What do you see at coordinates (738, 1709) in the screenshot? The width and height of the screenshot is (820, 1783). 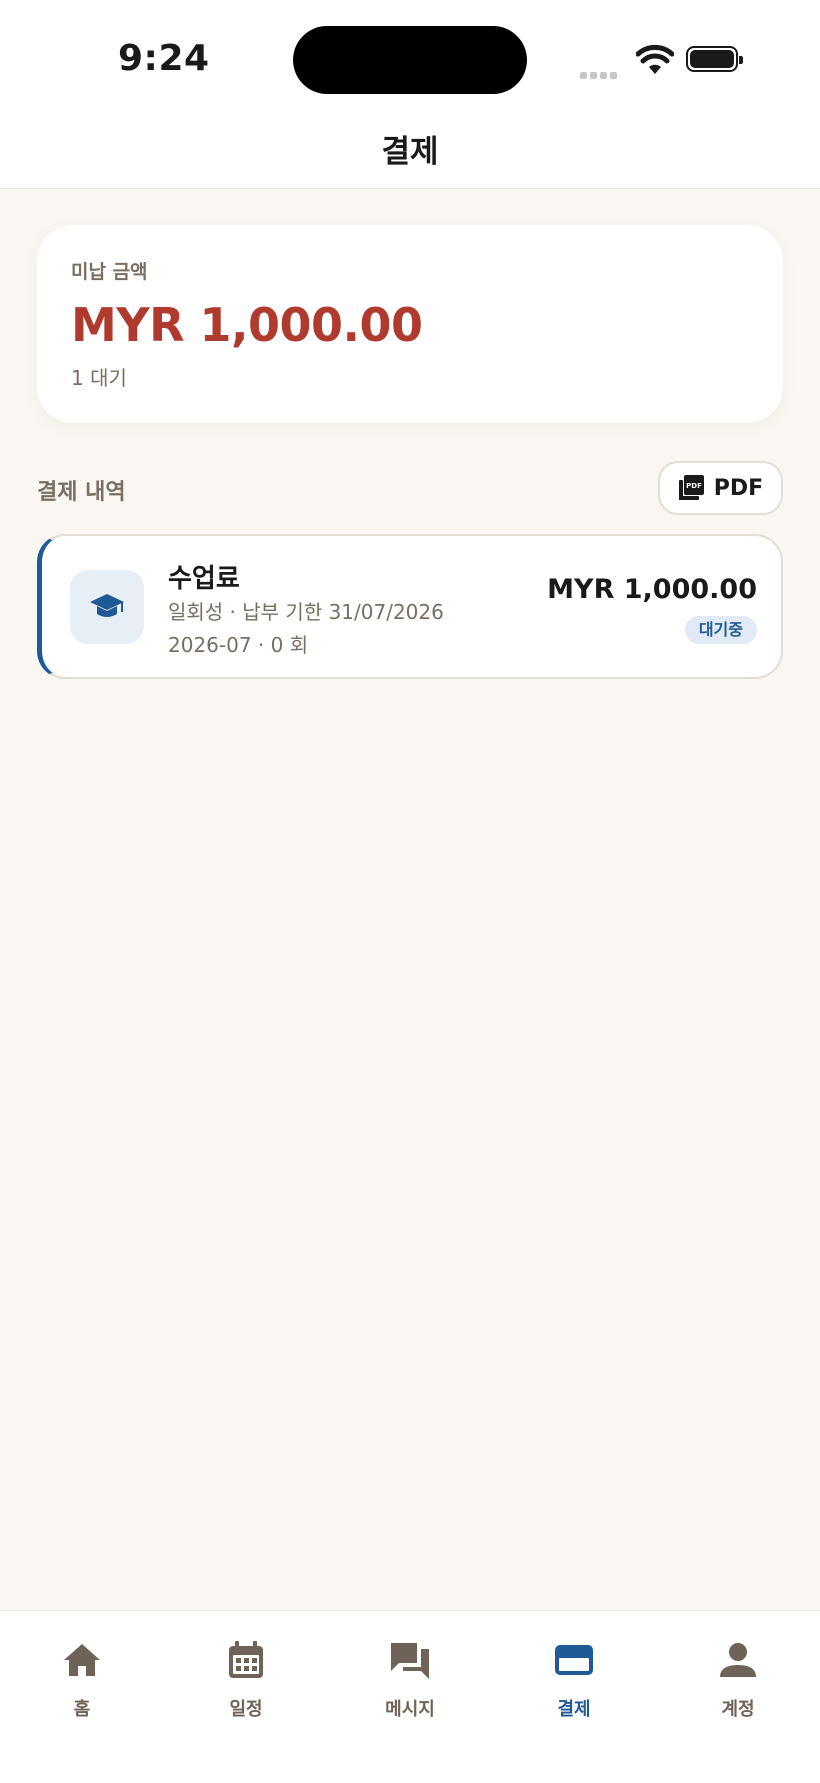 I see `tab-account-label: 계정` at bounding box center [738, 1709].